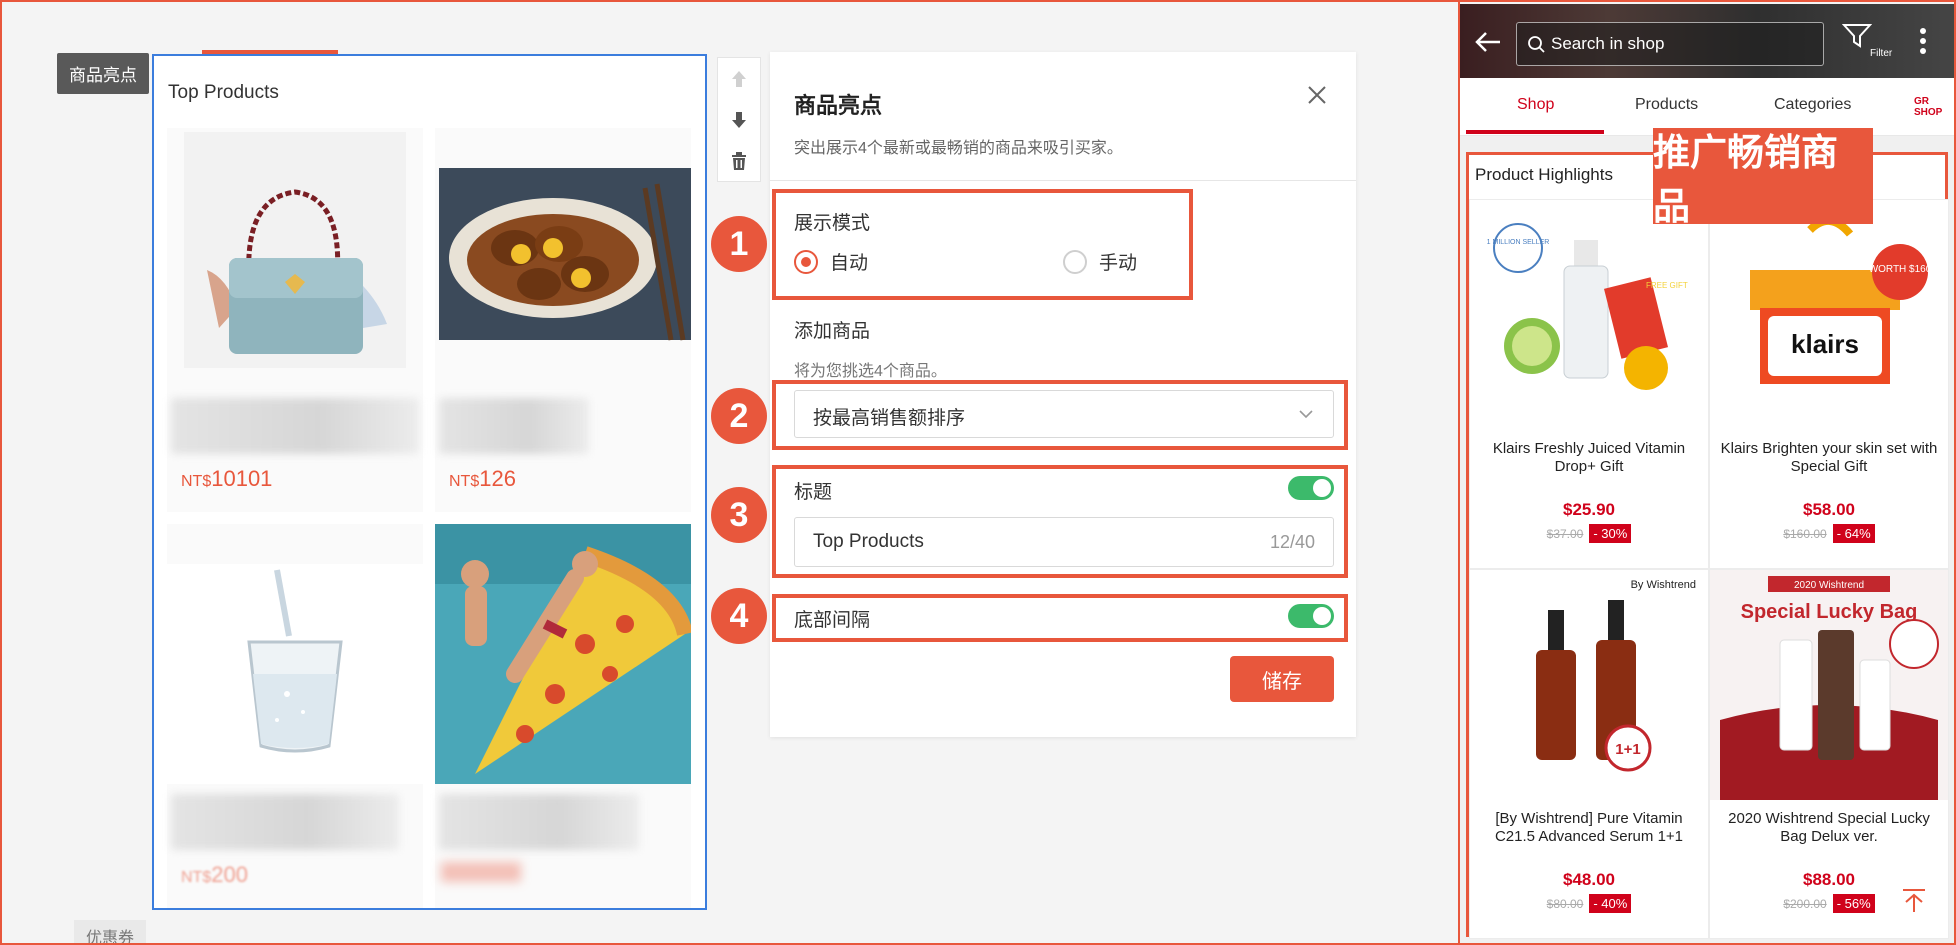 The width and height of the screenshot is (1956, 945). I want to click on product-card: NT$10101, so click(295, 320).